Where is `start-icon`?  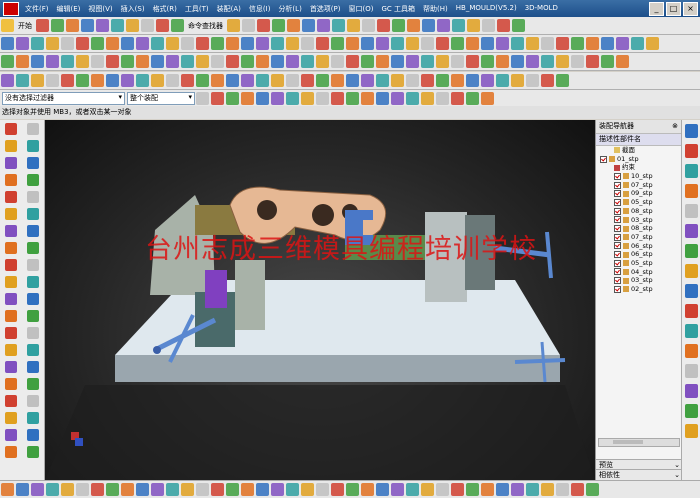
start-icon is located at coordinates (7, 25).